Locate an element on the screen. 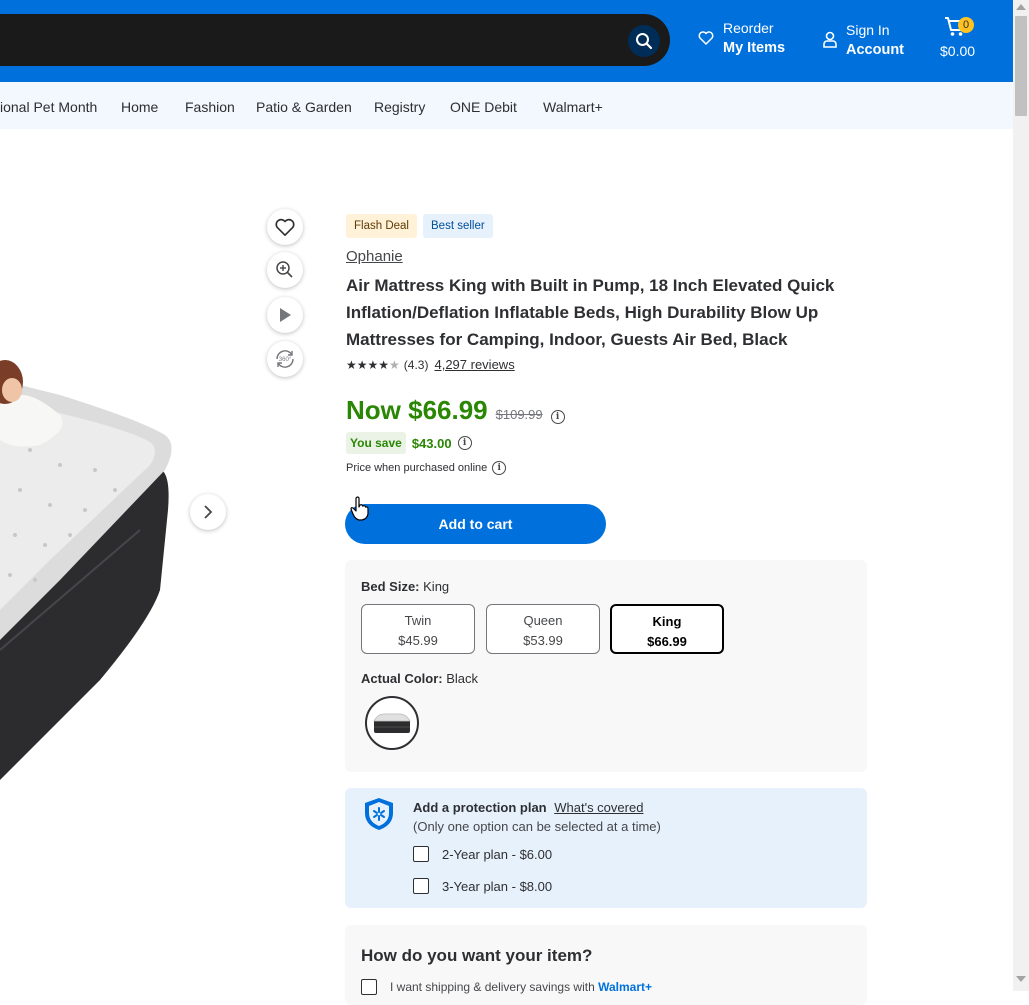  online-price-text: Price when purchased online is located at coordinates (417, 468).